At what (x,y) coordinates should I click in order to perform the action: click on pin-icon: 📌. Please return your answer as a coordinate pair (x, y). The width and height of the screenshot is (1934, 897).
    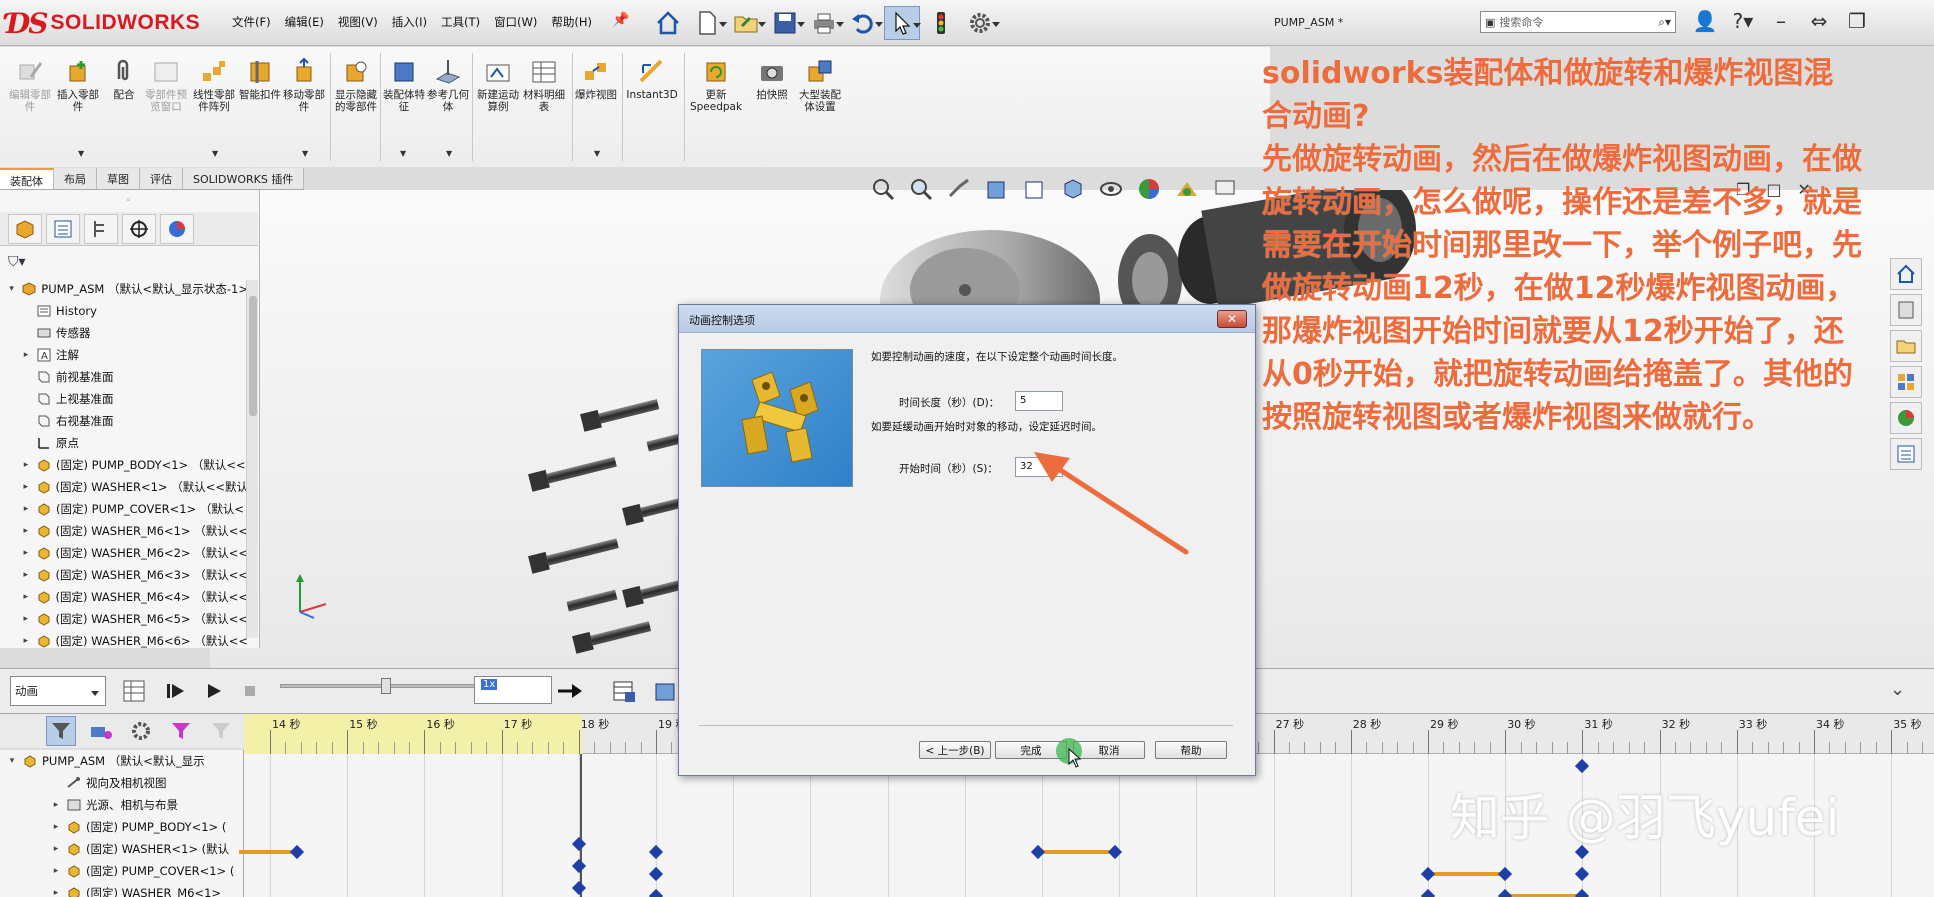
    Looking at the image, I should click on (620, 20).